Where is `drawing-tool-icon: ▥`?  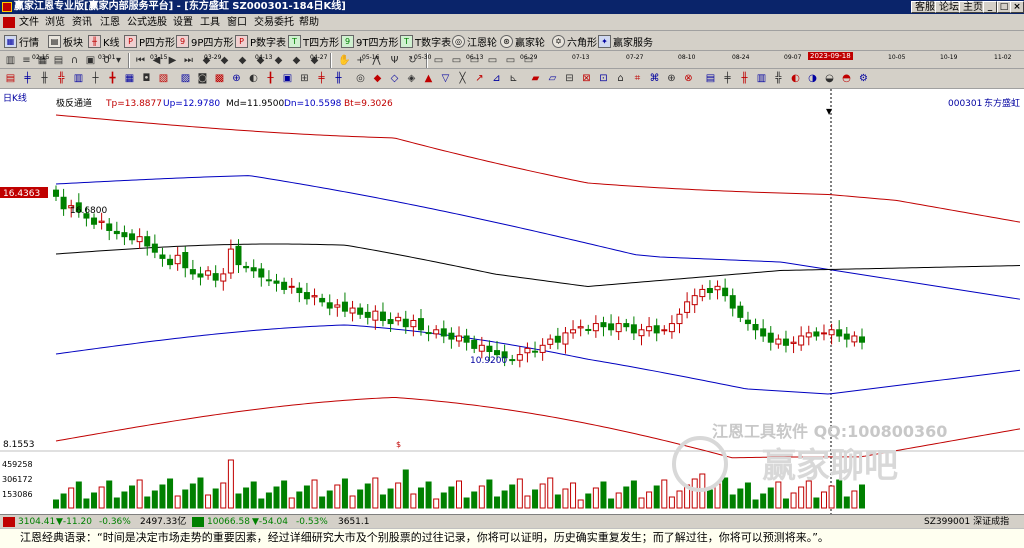
drawing-tool-icon: ▥ is located at coordinates (78, 78).